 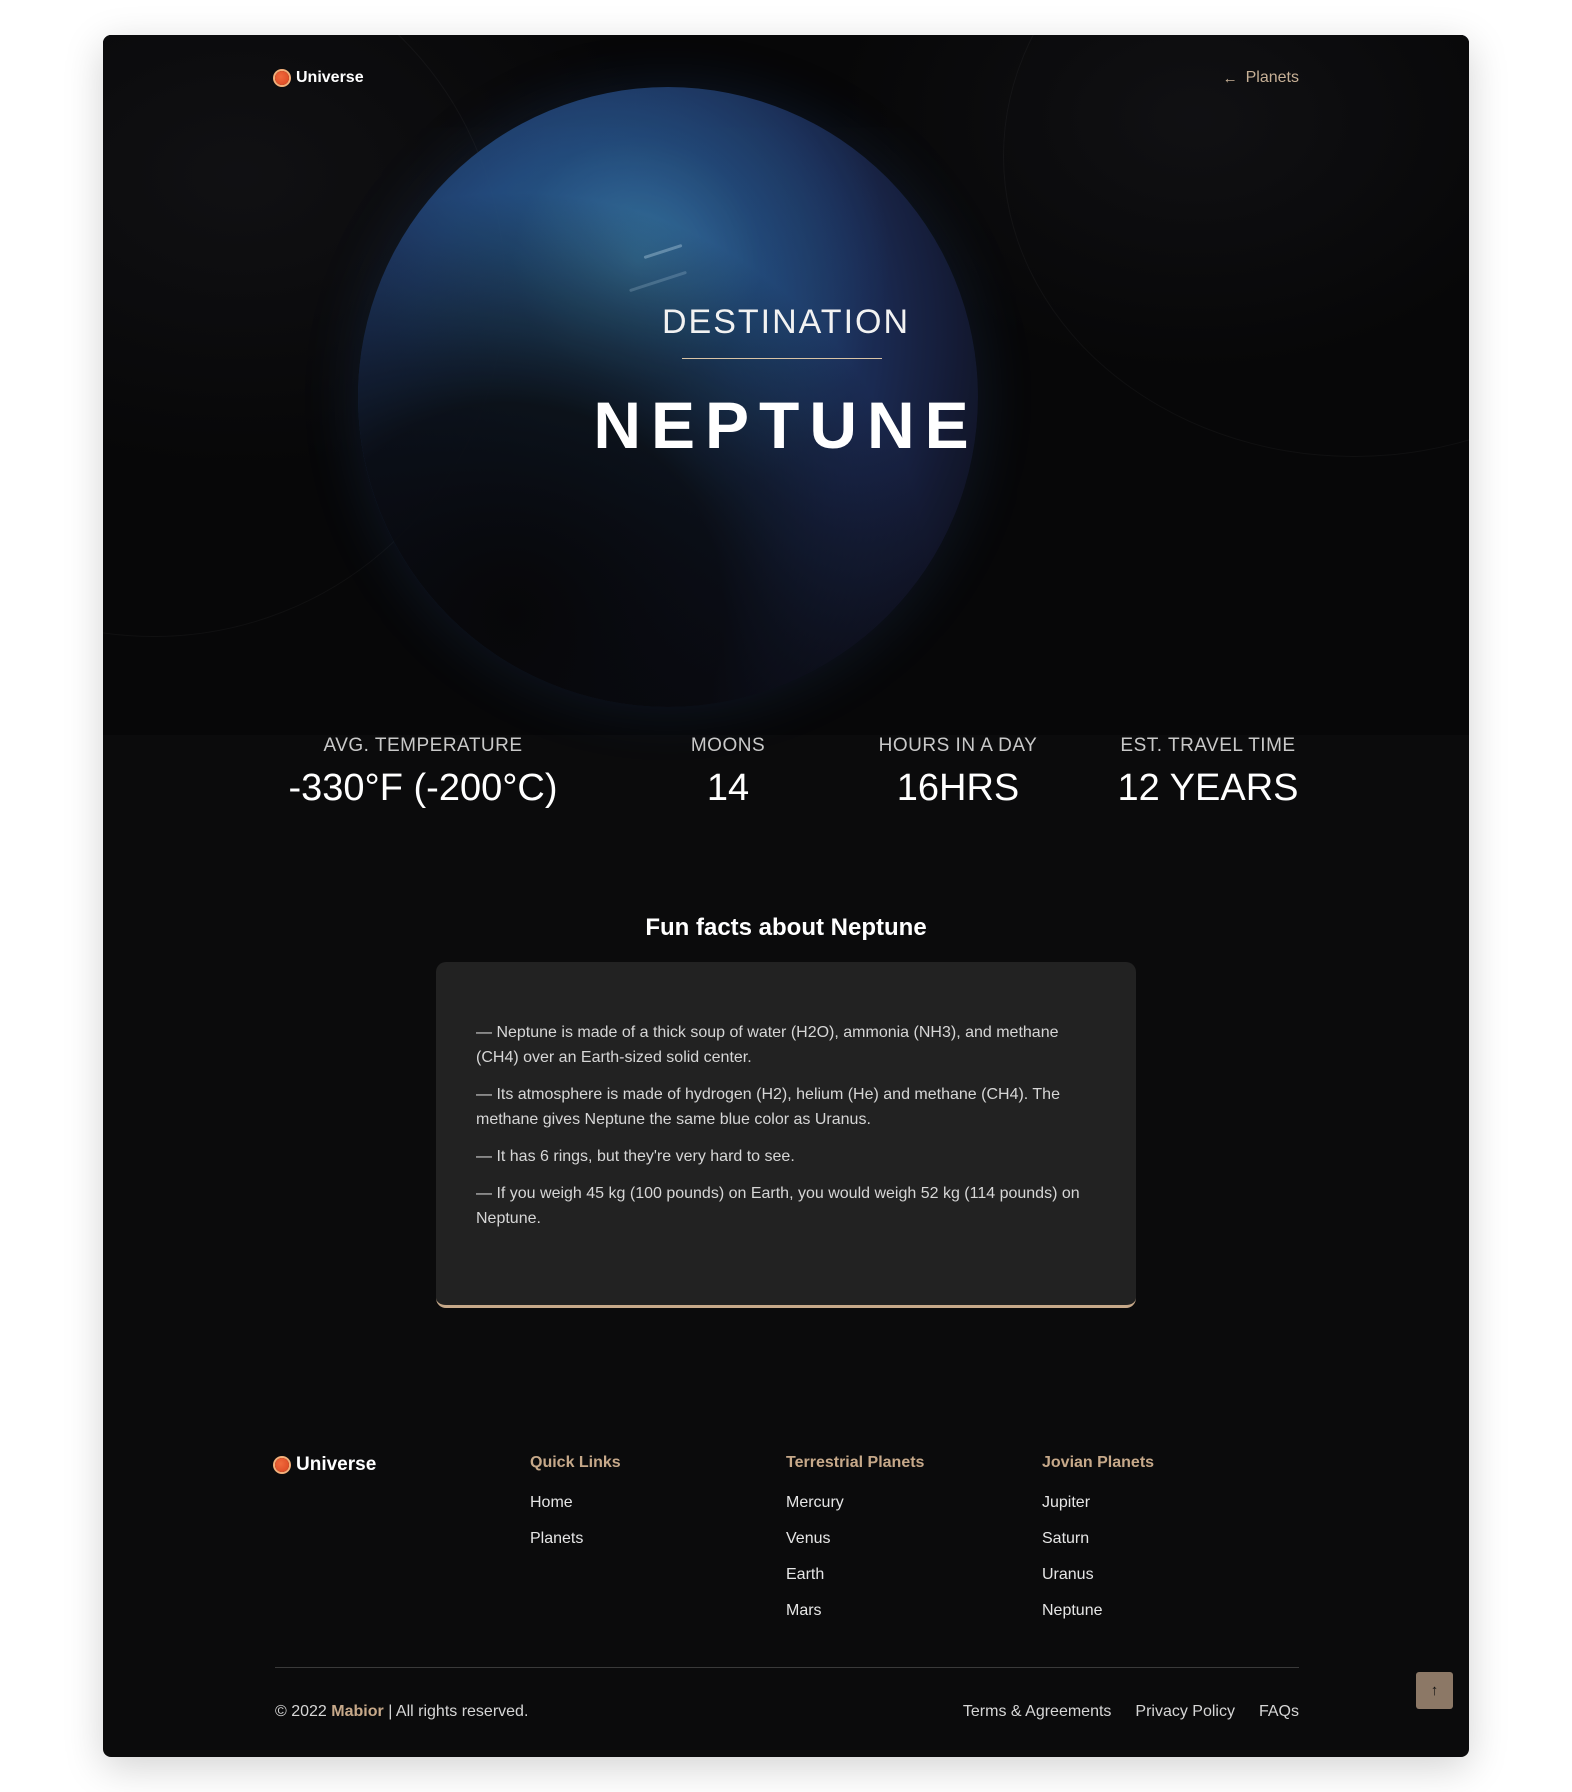 What do you see at coordinates (575, 1503) in the screenshot?
I see `footer-link-home: Home` at bounding box center [575, 1503].